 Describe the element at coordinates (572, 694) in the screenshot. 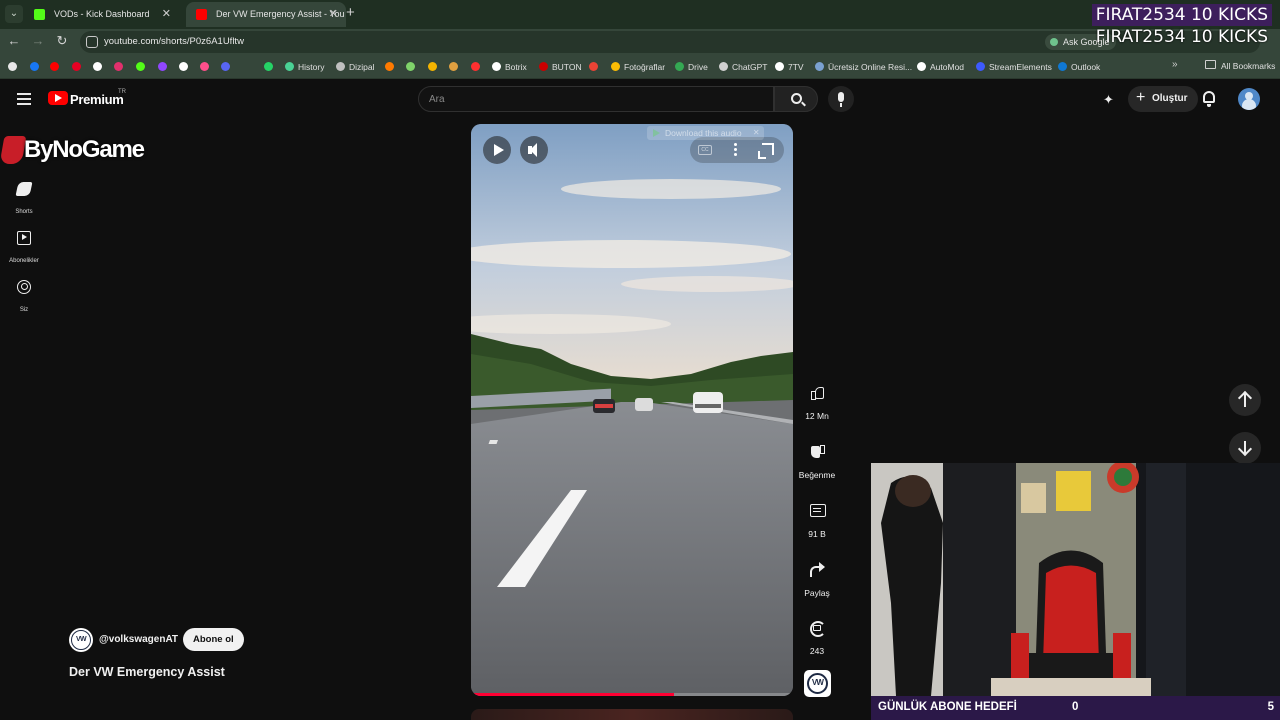

I see `progress-fill` at that location.